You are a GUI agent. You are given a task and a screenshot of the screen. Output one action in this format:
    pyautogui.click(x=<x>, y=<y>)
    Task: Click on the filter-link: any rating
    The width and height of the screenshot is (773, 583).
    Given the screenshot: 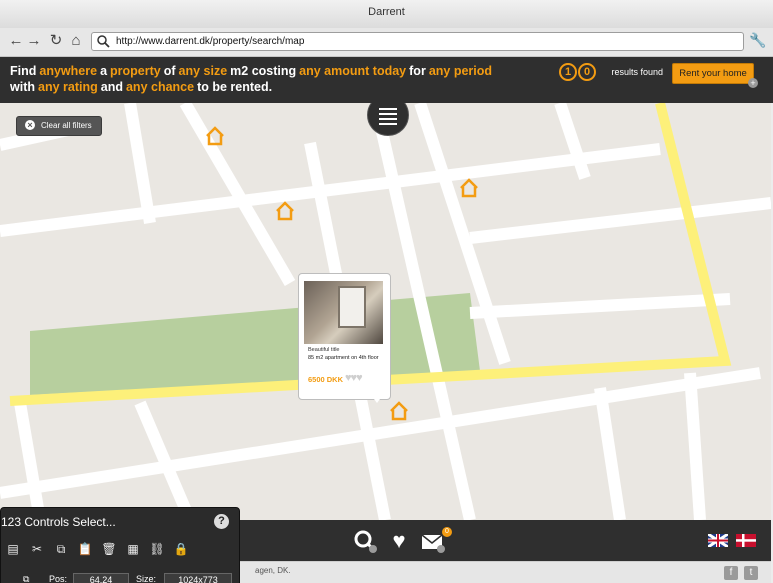 What is the action you would take?
    pyautogui.click(x=68, y=87)
    